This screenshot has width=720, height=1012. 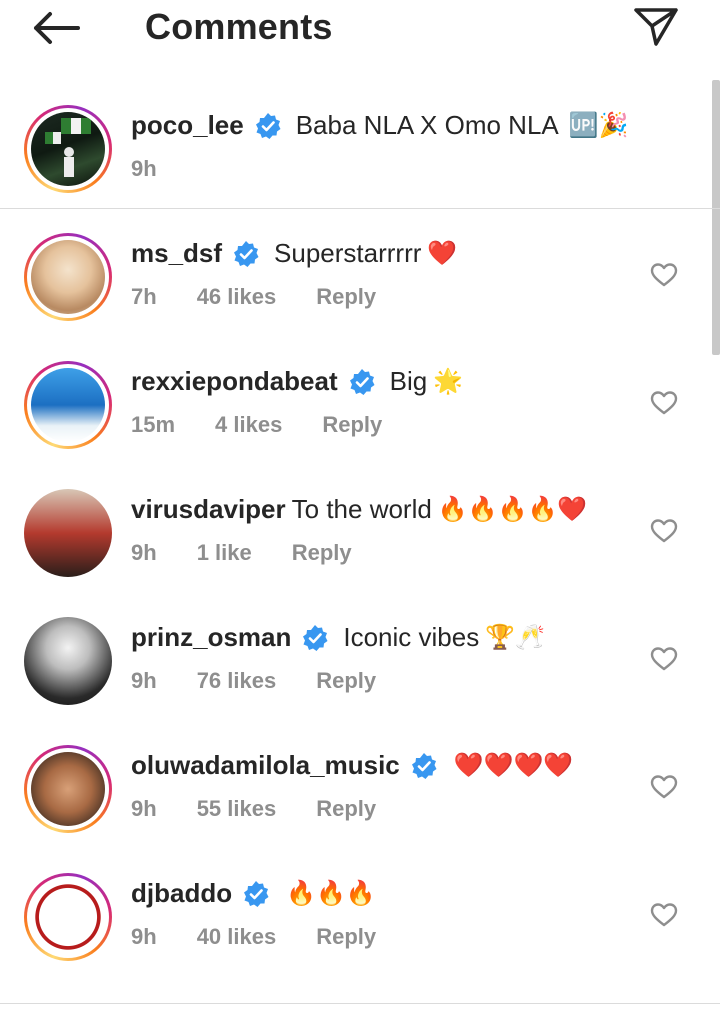 I want to click on comment-meta: 7h 46 likes Reply, so click(x=273, y=297).